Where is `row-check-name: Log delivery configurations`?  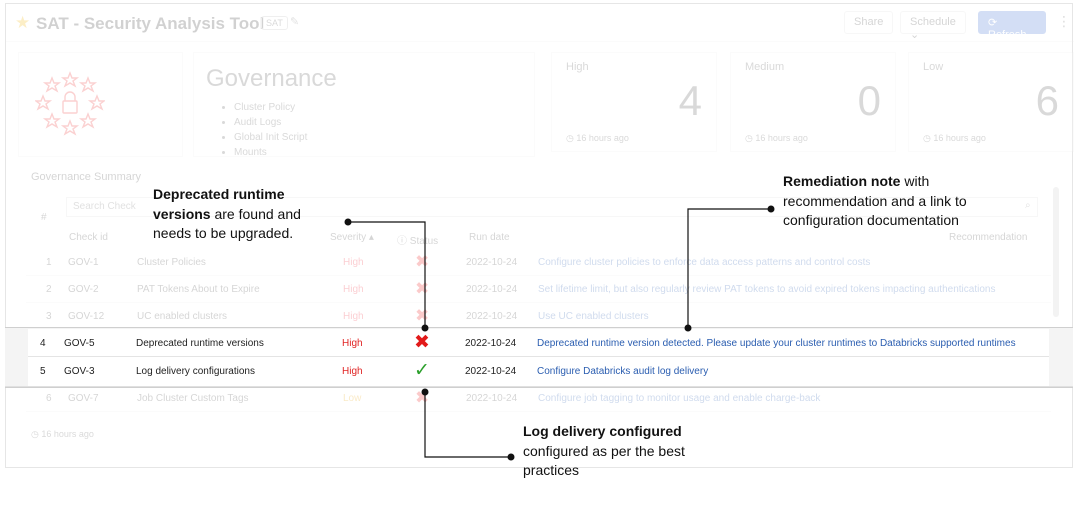 row-check-name: Log delivery configurations is located at coordinates (195, 371).